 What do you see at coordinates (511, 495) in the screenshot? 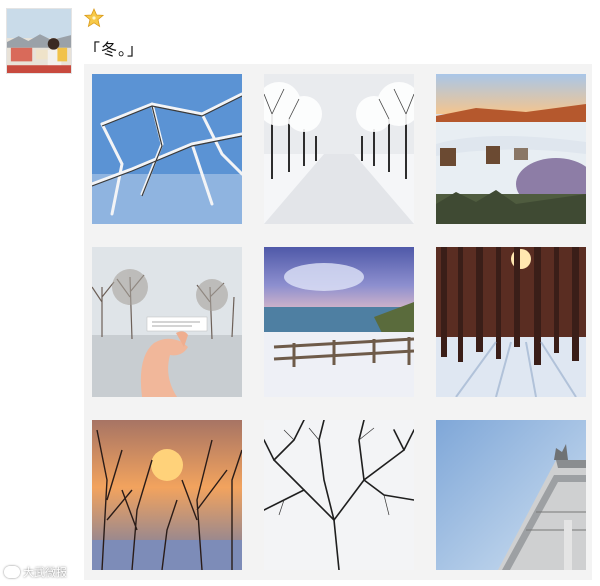
I see `photo-building-roof-sky` at bounding box center [511, 495].